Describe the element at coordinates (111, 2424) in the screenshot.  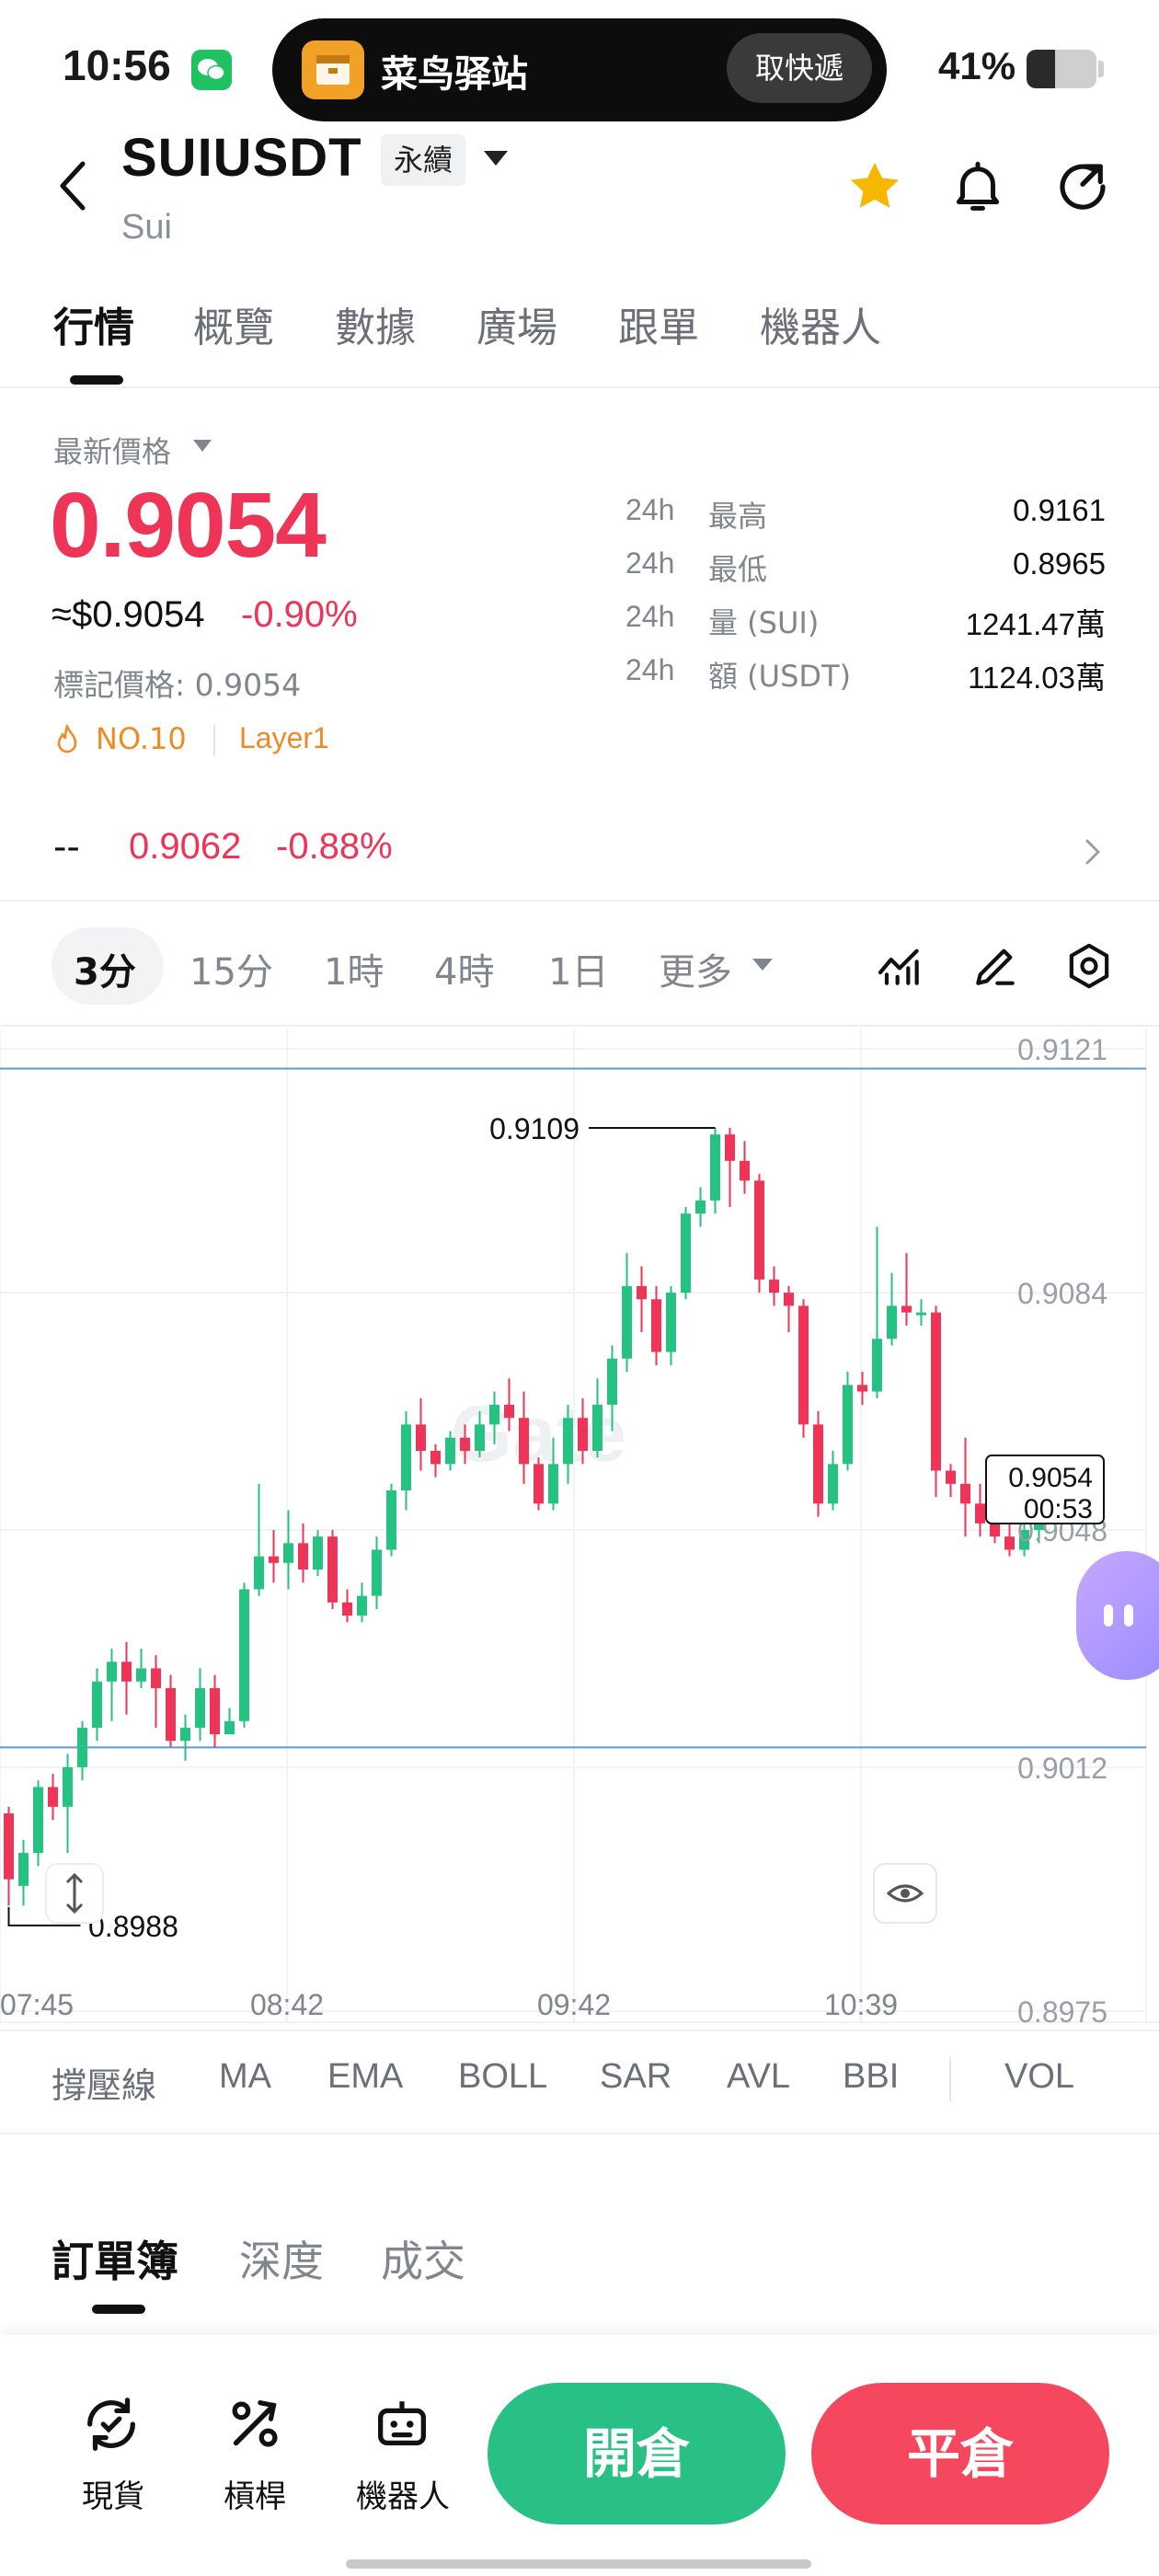
I see `spot-swap-icon` at that location.